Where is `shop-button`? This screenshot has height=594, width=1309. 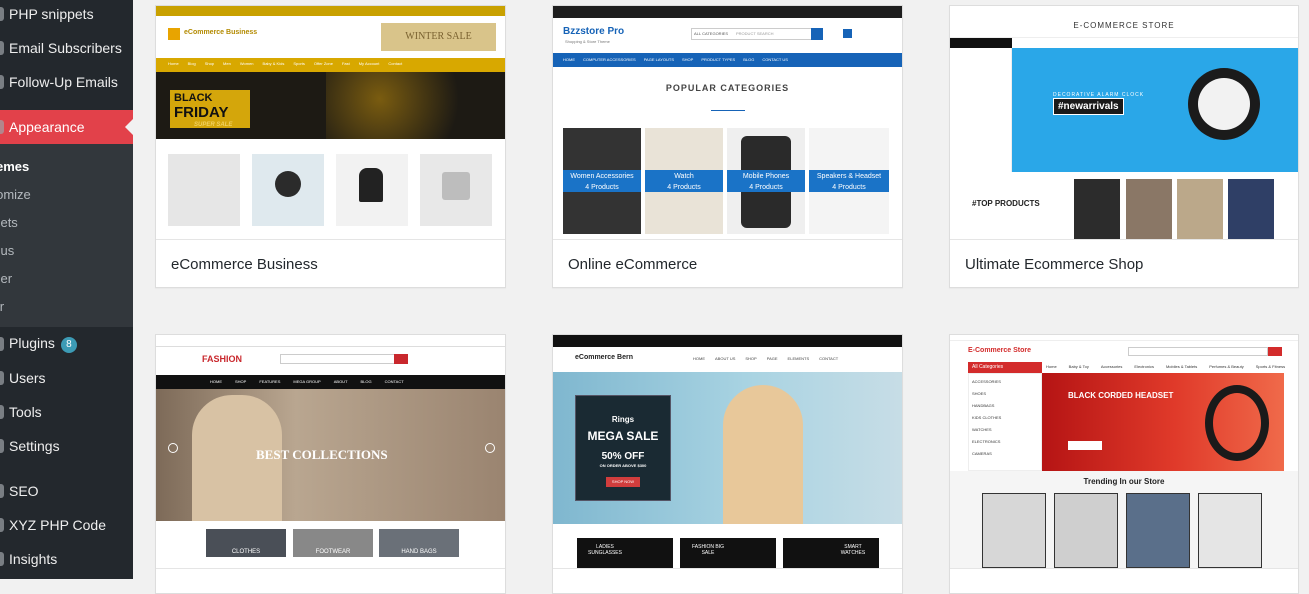 shop-button is located at coordinates (1085, 445).